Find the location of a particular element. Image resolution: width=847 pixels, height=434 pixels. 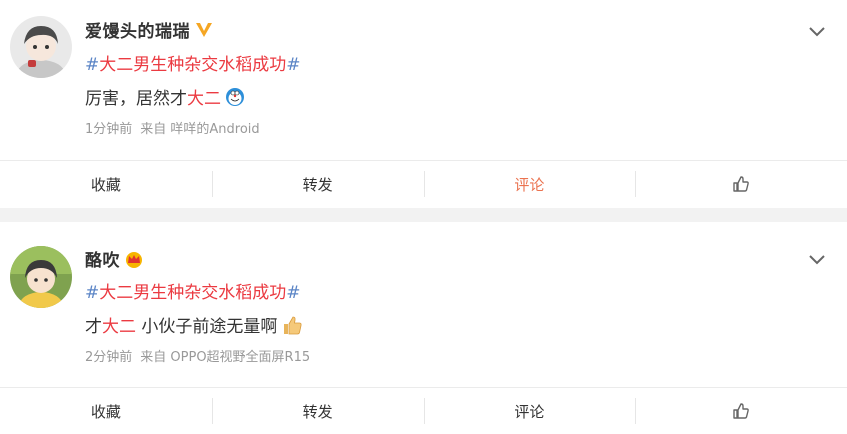

user-name-row: 酪吹 is located at coordinates (114, 258).